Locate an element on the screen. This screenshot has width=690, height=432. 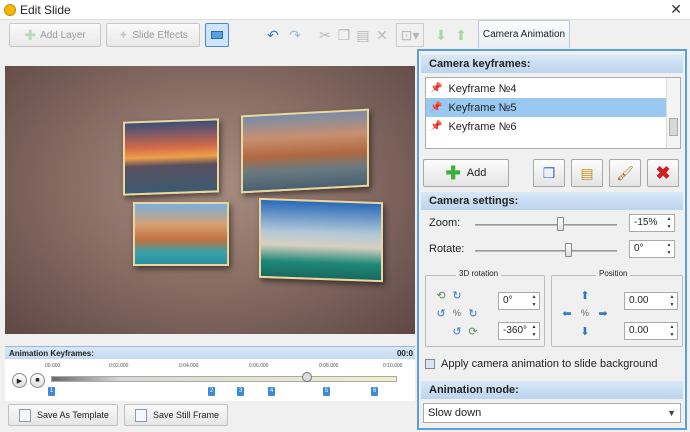
camera-keyframes-header: Camera keyframes: is located at coordinates (552, 64).